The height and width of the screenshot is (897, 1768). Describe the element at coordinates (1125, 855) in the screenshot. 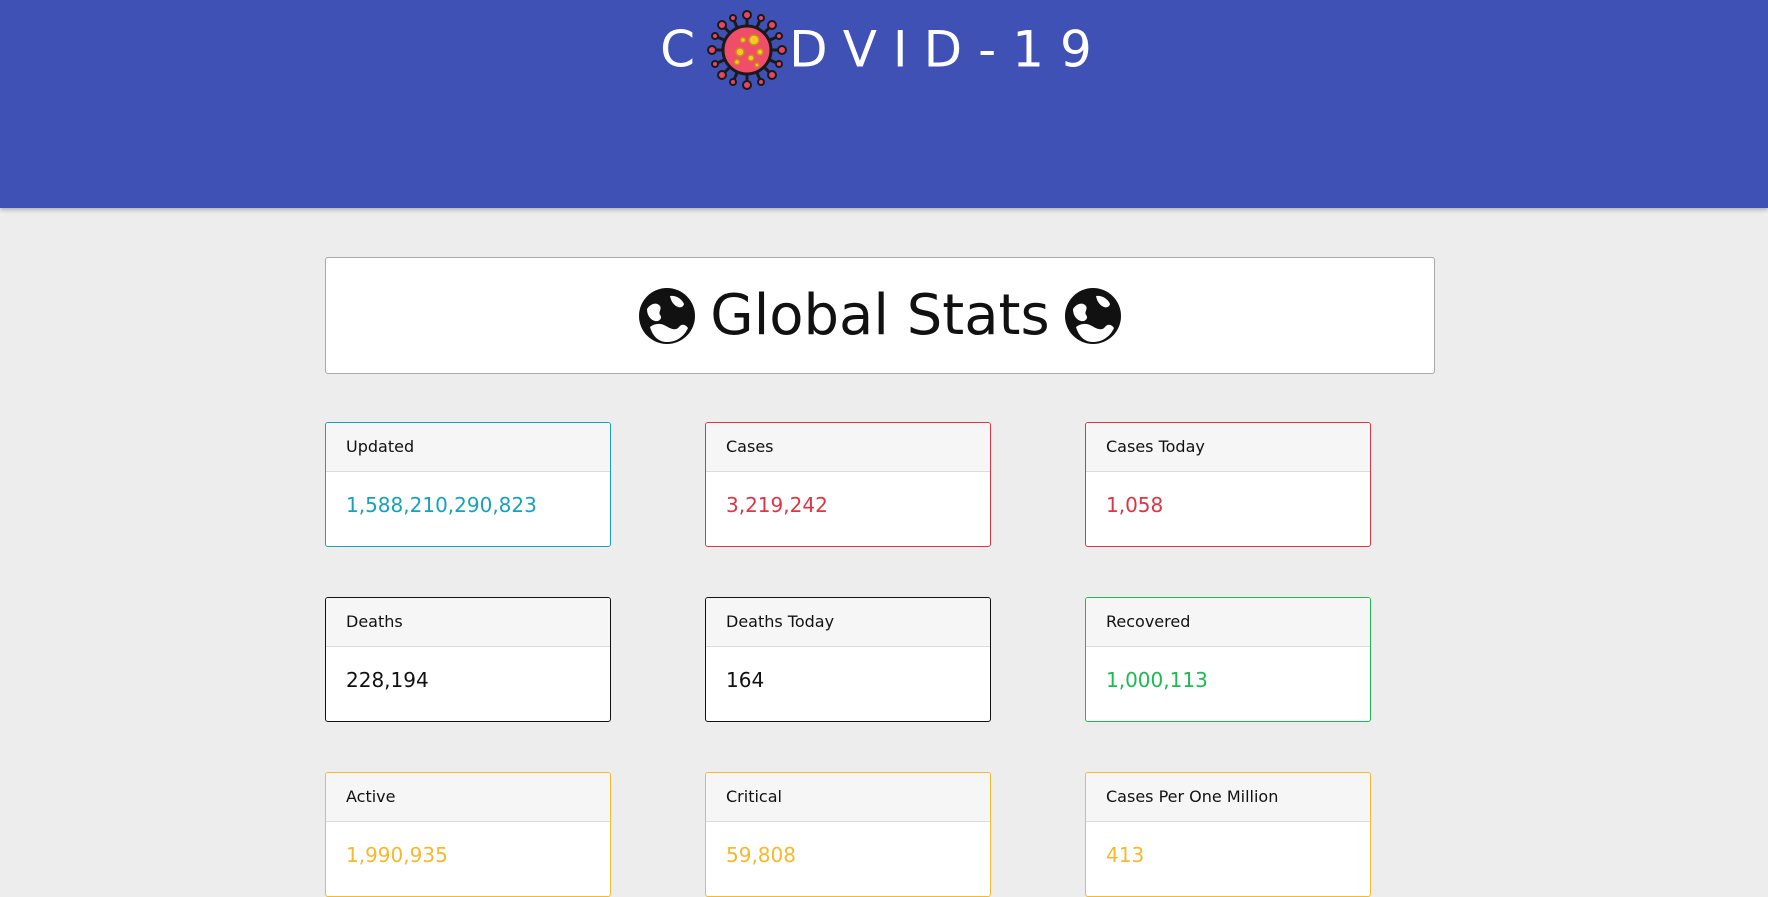

I see `stat-card-value: 413` at that location.